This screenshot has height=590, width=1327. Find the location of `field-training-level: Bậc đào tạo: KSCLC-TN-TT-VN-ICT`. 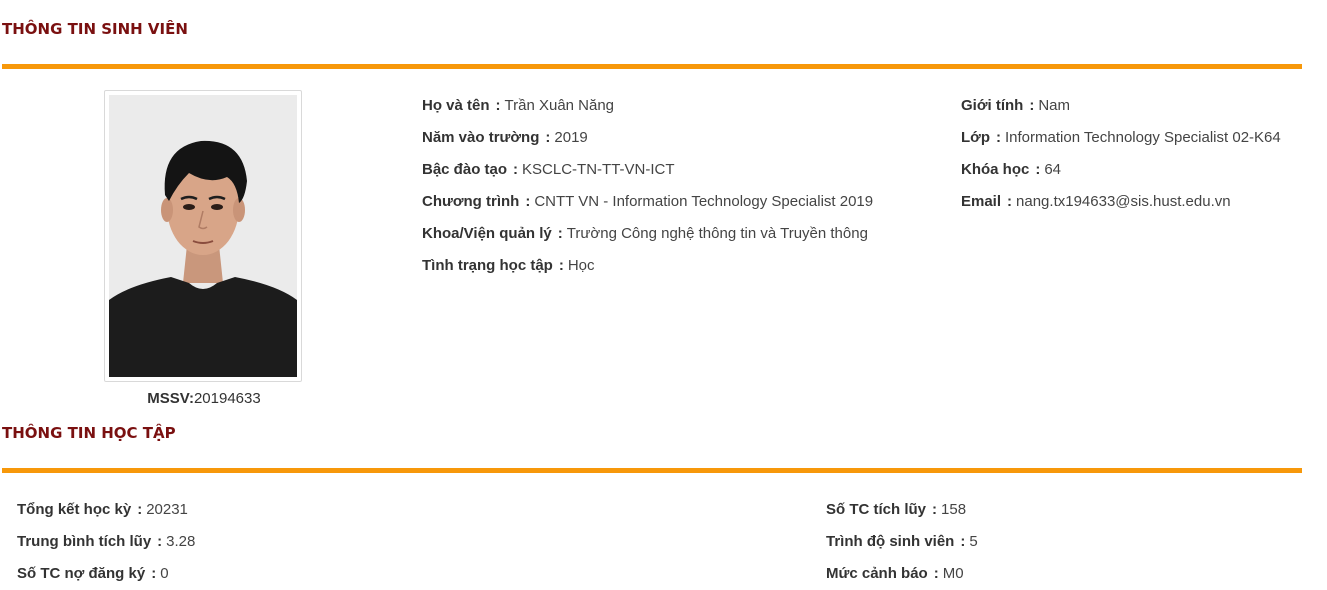

field-training-level: Bậc đào tạo: KSCLC-TN-TT-VN-ICT is located at coordinates (548, 169).